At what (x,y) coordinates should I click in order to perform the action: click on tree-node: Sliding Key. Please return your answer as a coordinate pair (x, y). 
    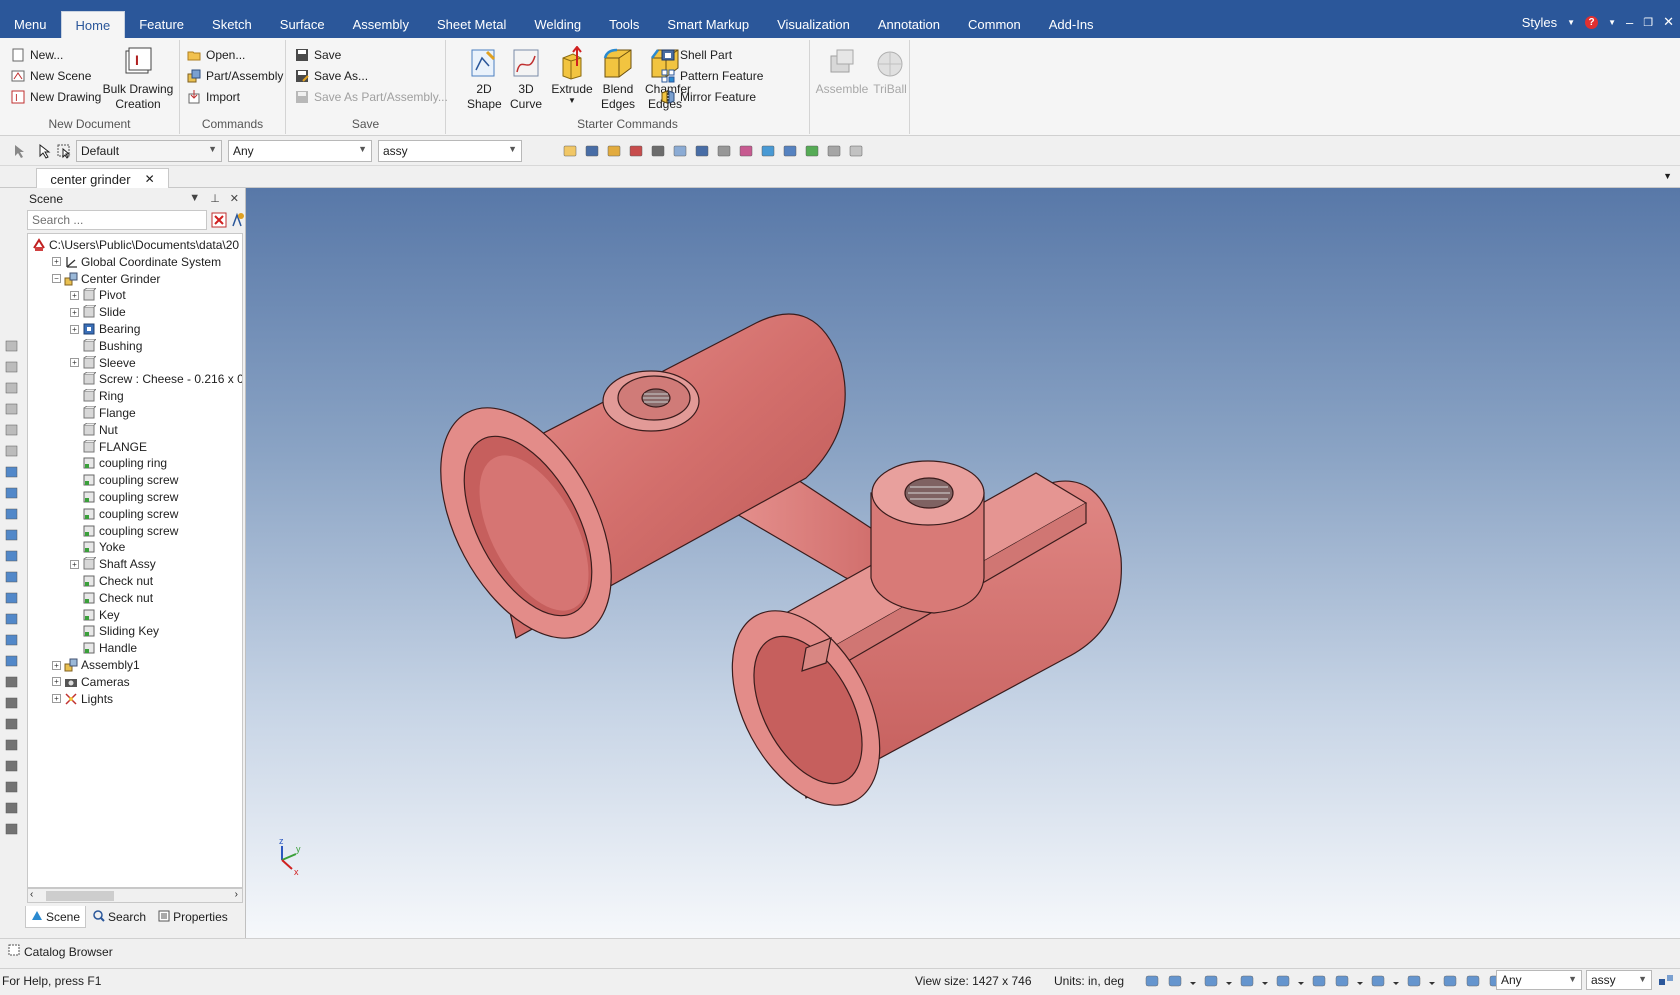
    Looking at the image, I should click on (114, 631).